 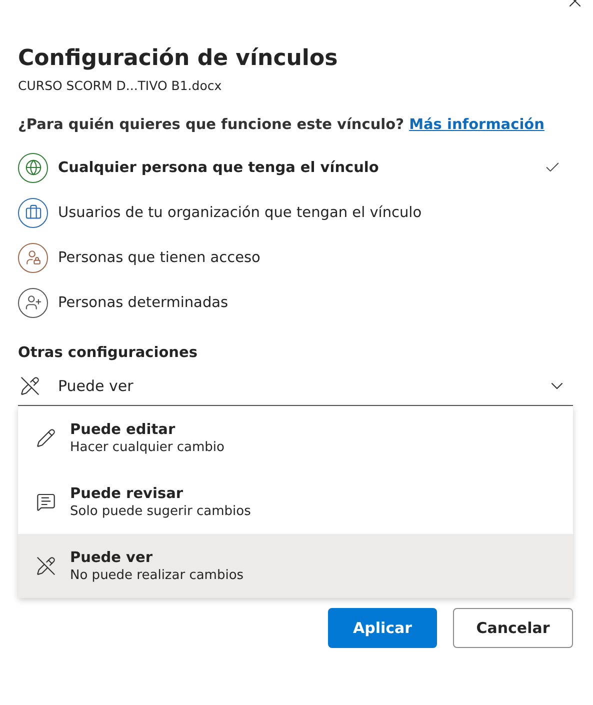 What do you see at coordinates (33, 212) in the screenshot?
I see `briefcase-icon` at bounding box center [33, 212].